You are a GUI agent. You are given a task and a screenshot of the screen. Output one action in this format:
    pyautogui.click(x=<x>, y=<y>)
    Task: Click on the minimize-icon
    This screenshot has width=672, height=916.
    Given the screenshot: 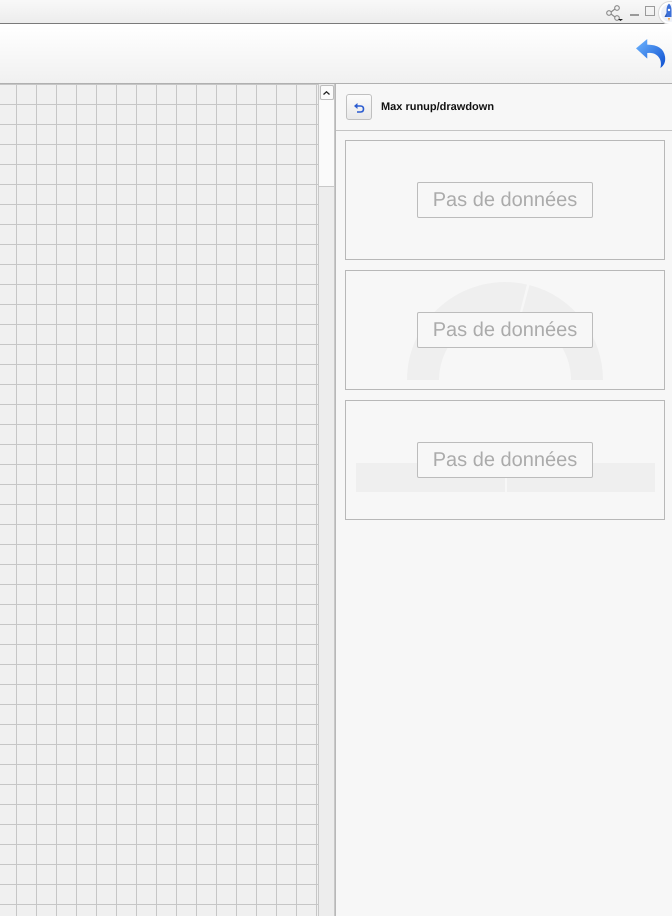 What is the action you would take?
    pyautogui.click(x=634, y=15)
    